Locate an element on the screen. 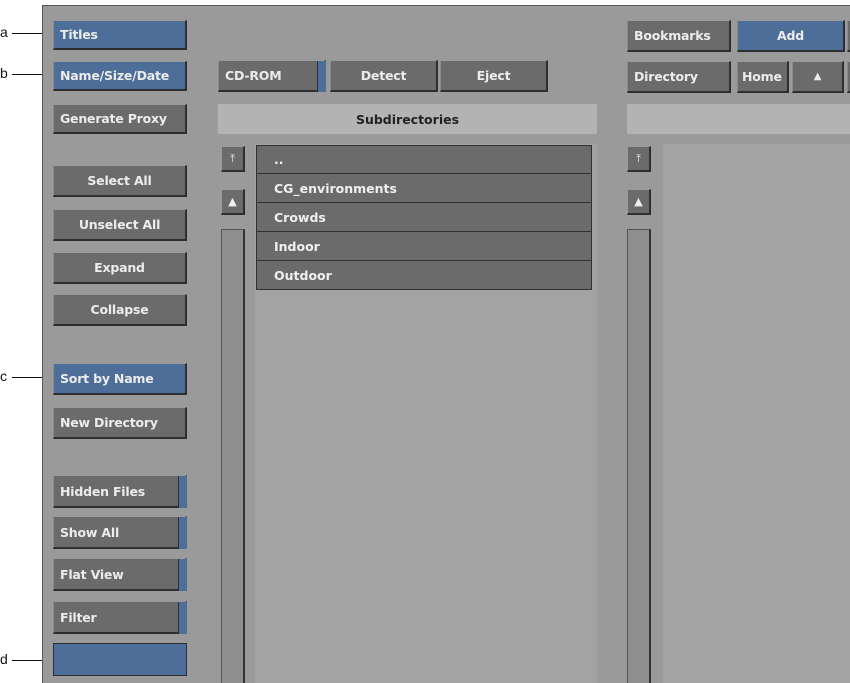 The image size is (850, 683). callout-a: a is located at coordinates (4, 32).